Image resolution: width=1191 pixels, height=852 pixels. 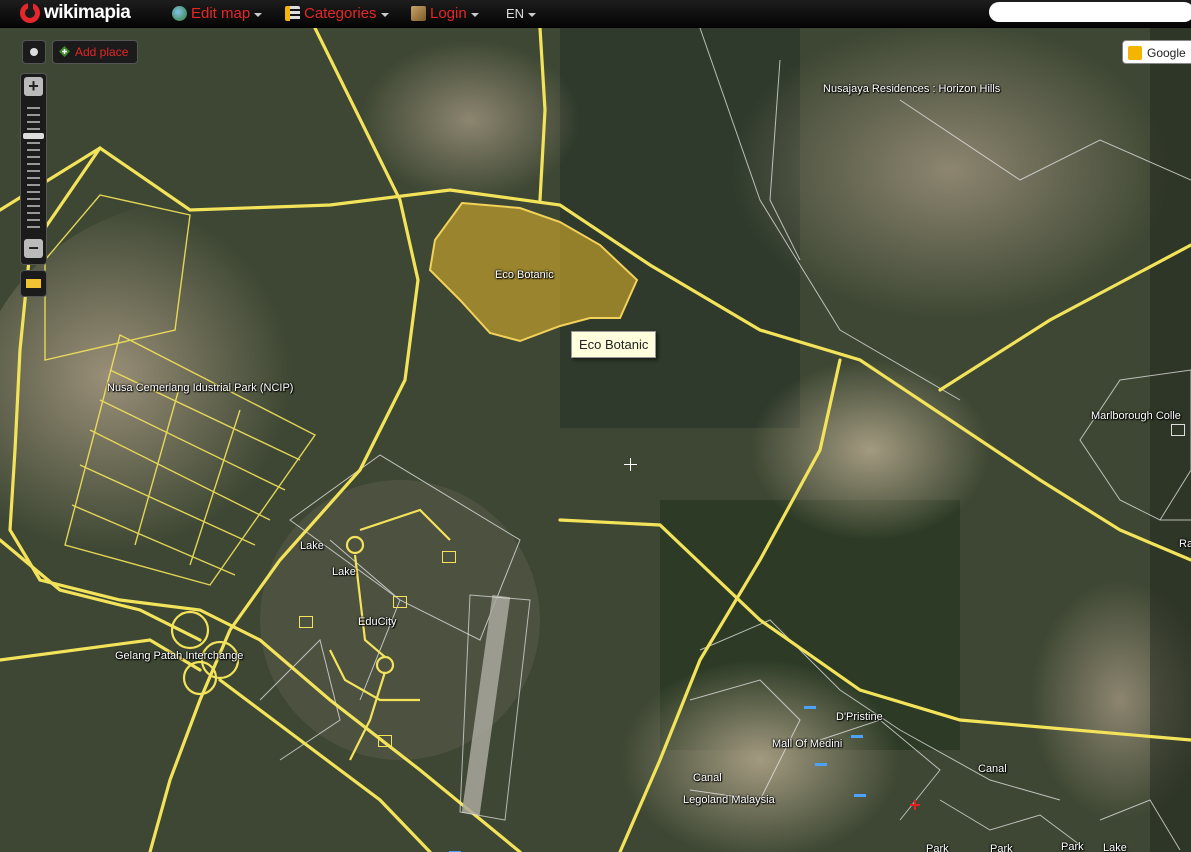 I want to click on logo-text: wikimapia, so click(x=87, y=12).